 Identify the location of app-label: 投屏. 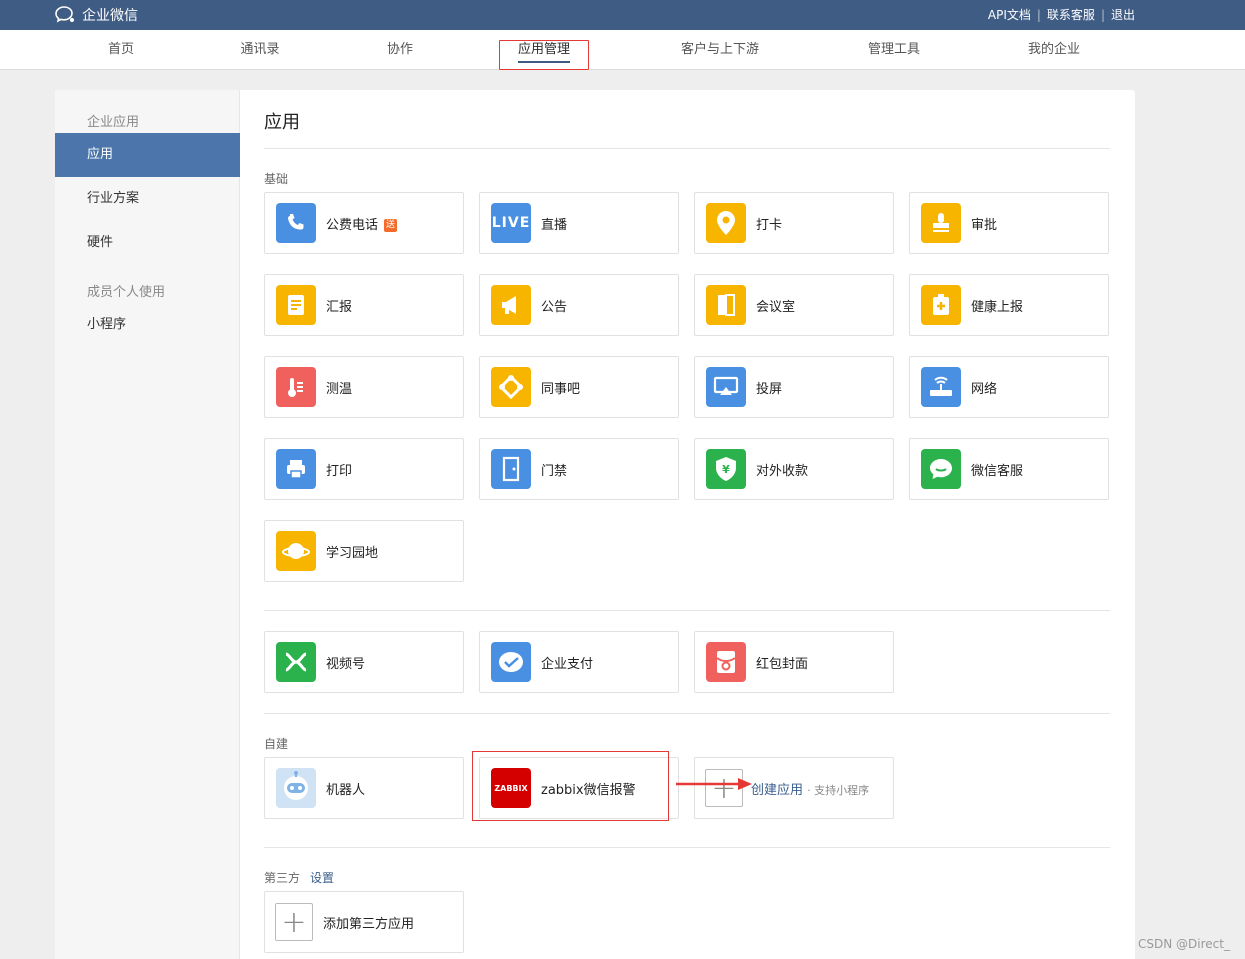
(769, 389).